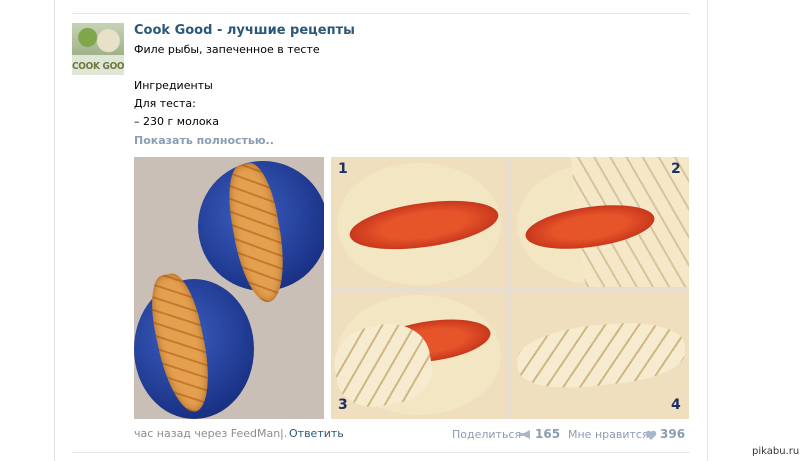 The image size is (800, 461). I want to click on step-4-braid, so click(601, 355).